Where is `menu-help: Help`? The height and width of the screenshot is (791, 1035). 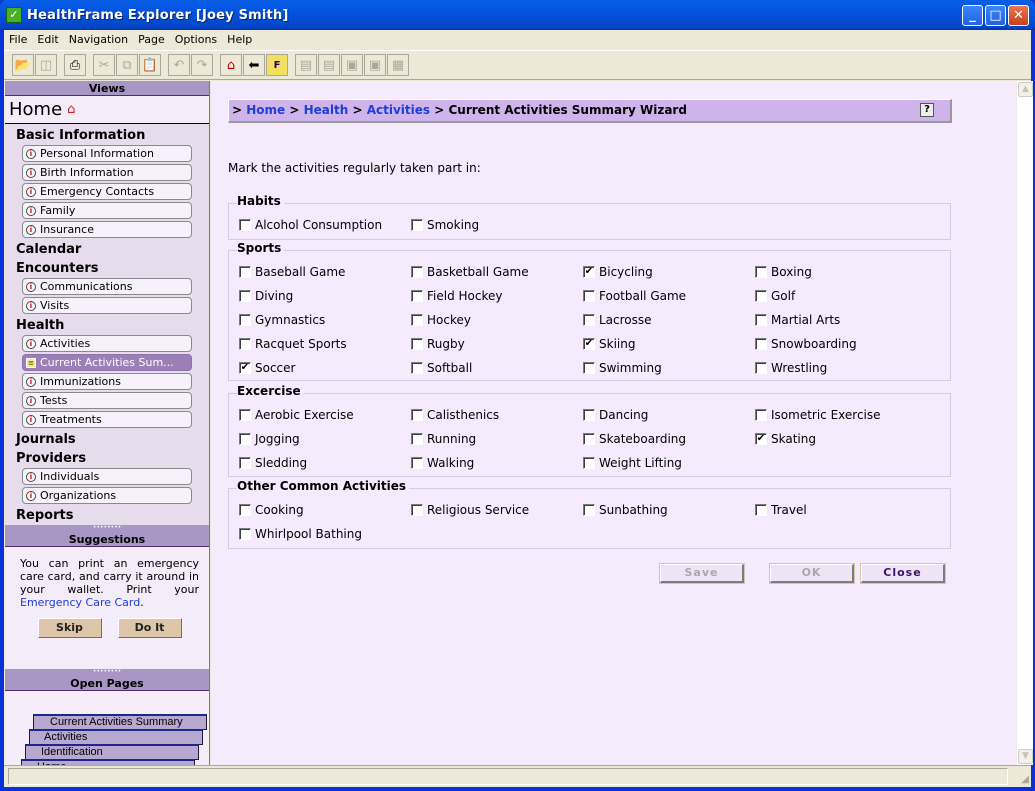 menu-help: Help is located at coordinates (239, 39).